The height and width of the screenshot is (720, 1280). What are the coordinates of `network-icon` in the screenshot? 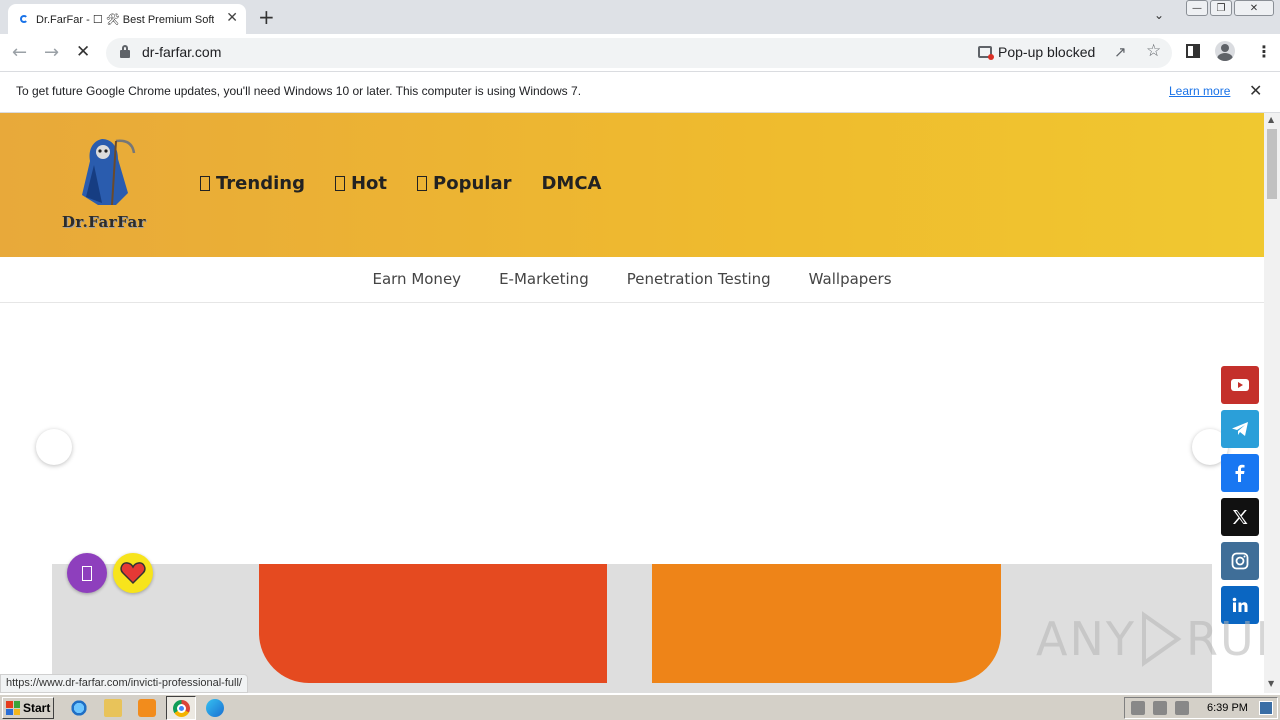 It's located at (1160, 708).